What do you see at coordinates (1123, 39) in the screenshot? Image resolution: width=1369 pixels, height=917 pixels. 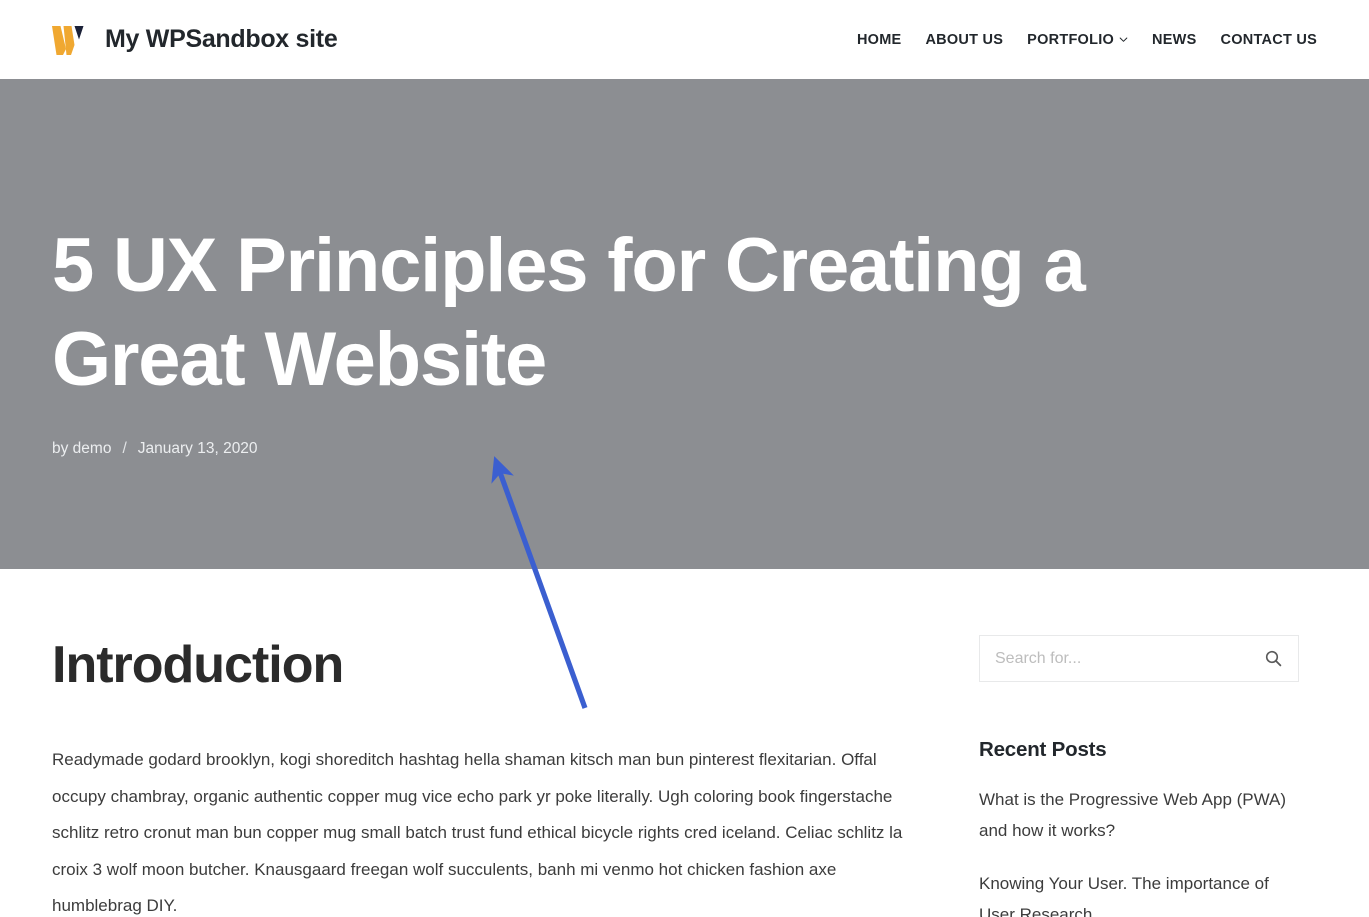 I see `chevron-down-icon` at bounding box center [1123, 39].